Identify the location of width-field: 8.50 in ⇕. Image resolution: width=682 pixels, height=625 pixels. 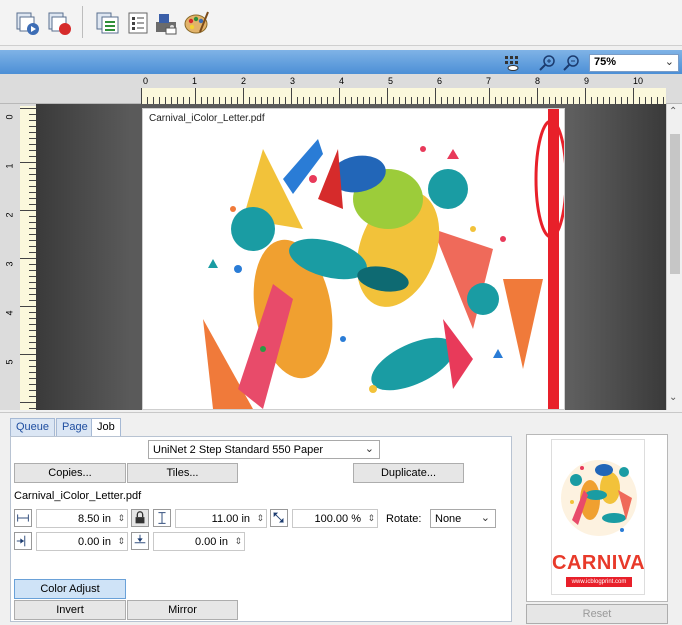
(82, 518).